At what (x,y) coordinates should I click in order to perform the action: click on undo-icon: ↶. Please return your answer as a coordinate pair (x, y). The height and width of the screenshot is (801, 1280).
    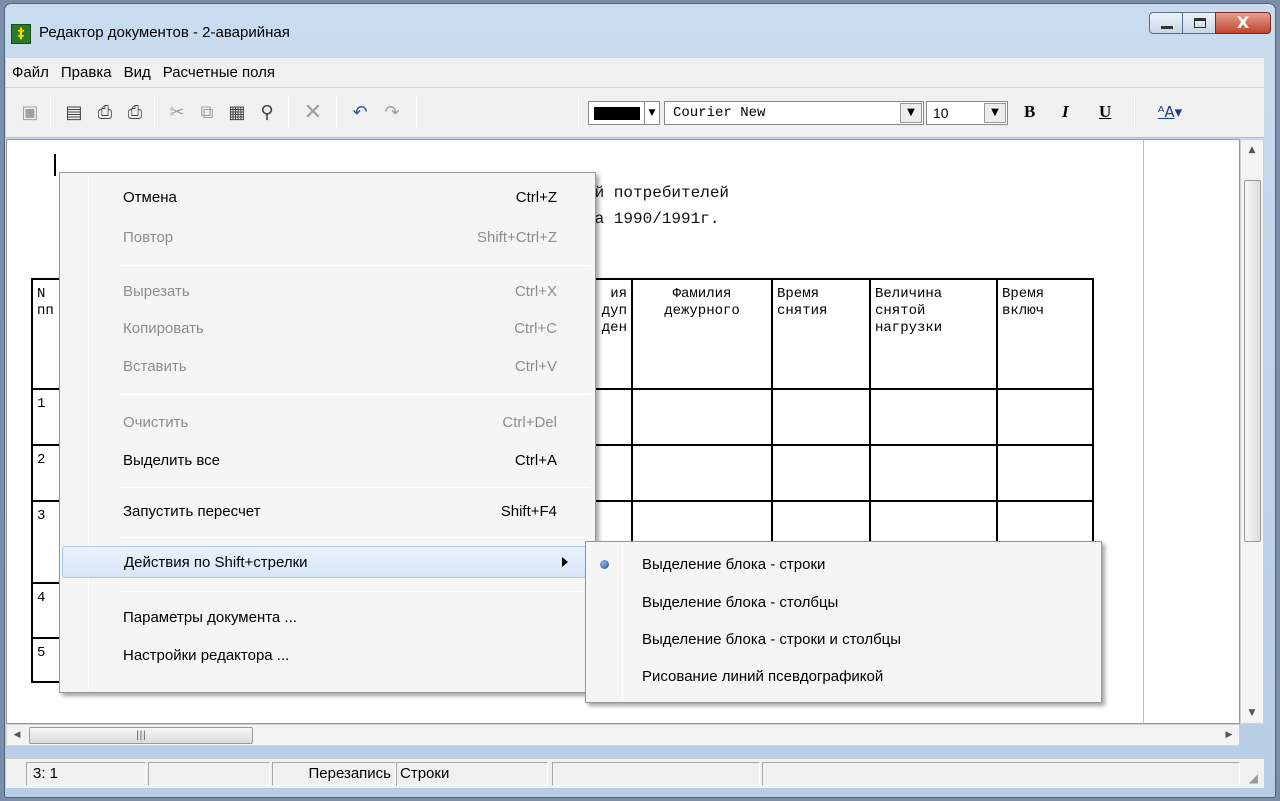
    Looking at the image, I should click on (360, 112).